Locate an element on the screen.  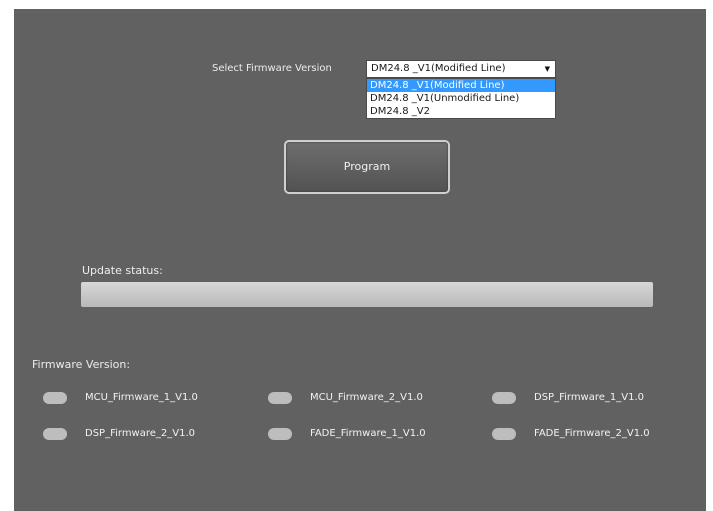
firmware-item-fade-2: FADE_Firmware_2_V1.0 is located at coordinates (587, 434).